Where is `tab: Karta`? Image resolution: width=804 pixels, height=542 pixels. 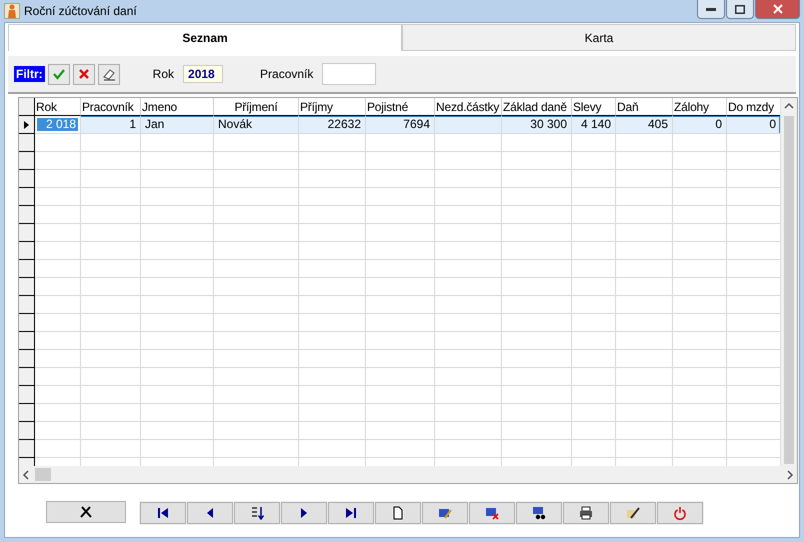
tab: Karta is located at coordinates (599, 37).